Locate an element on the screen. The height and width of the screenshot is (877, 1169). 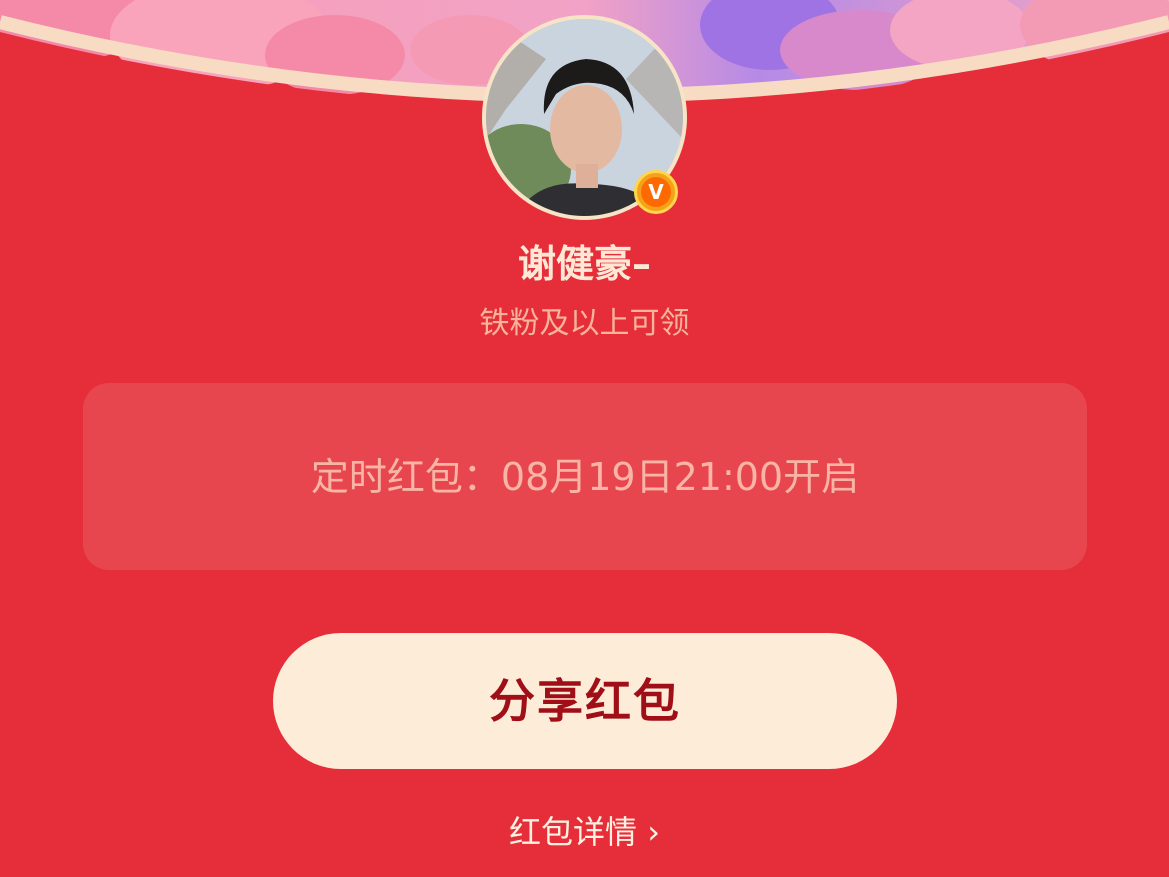
sender-name: 谢健豪– is located at coordinates (584, 264).